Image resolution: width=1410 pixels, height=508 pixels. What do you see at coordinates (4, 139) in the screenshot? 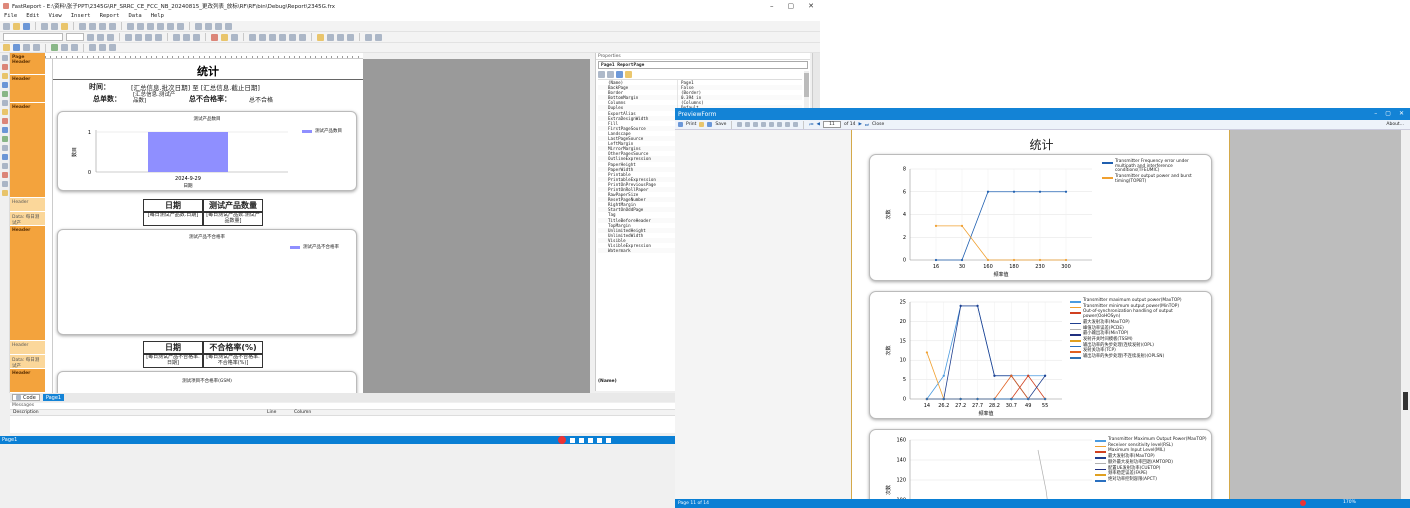
I see `checkbox-object-icon` at bounding box center [4, 139].